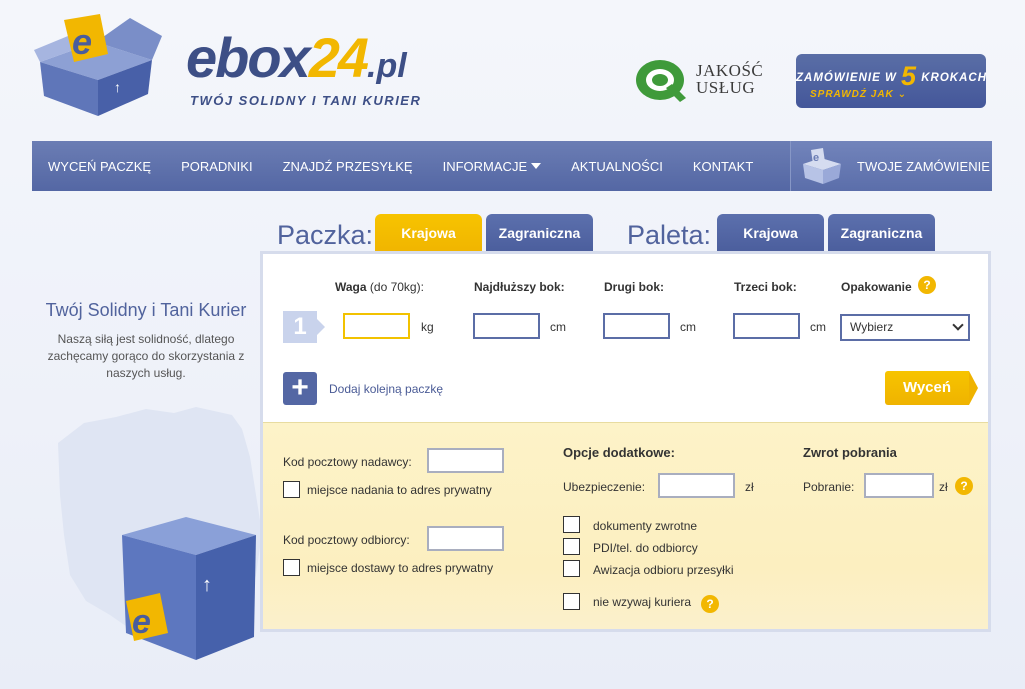 The image size is (1025, 689). What do you see at coordinates (899, 485) in the screenshot?
I see `cod-input` at bounding box center [899, 485].